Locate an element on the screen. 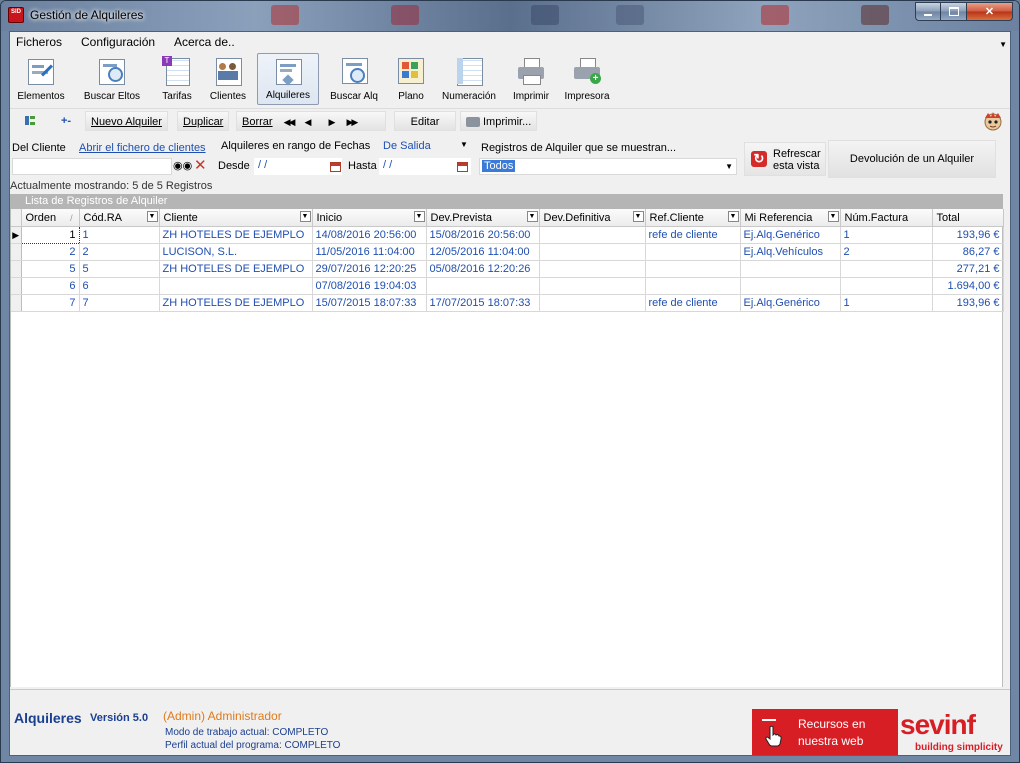 The height and width of the screenshot is (763, 1020). cell-orden: 7 is located at coordinates (50, 303).